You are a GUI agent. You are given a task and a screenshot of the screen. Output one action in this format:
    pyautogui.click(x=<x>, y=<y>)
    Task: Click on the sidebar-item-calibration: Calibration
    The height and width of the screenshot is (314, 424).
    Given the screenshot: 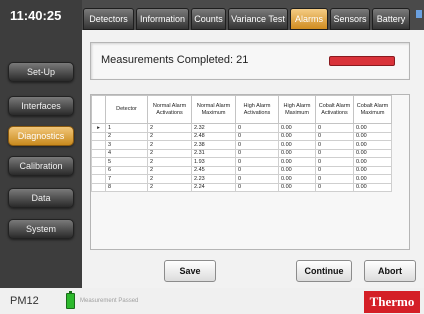 What is the action you would take?
    pyautogui.click(x=41, y=166)
    